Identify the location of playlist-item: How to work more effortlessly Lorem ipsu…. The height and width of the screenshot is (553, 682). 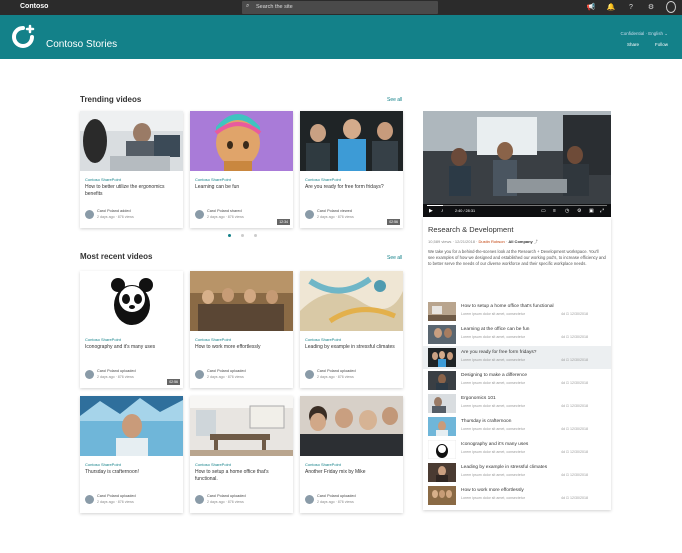
(517, 495).